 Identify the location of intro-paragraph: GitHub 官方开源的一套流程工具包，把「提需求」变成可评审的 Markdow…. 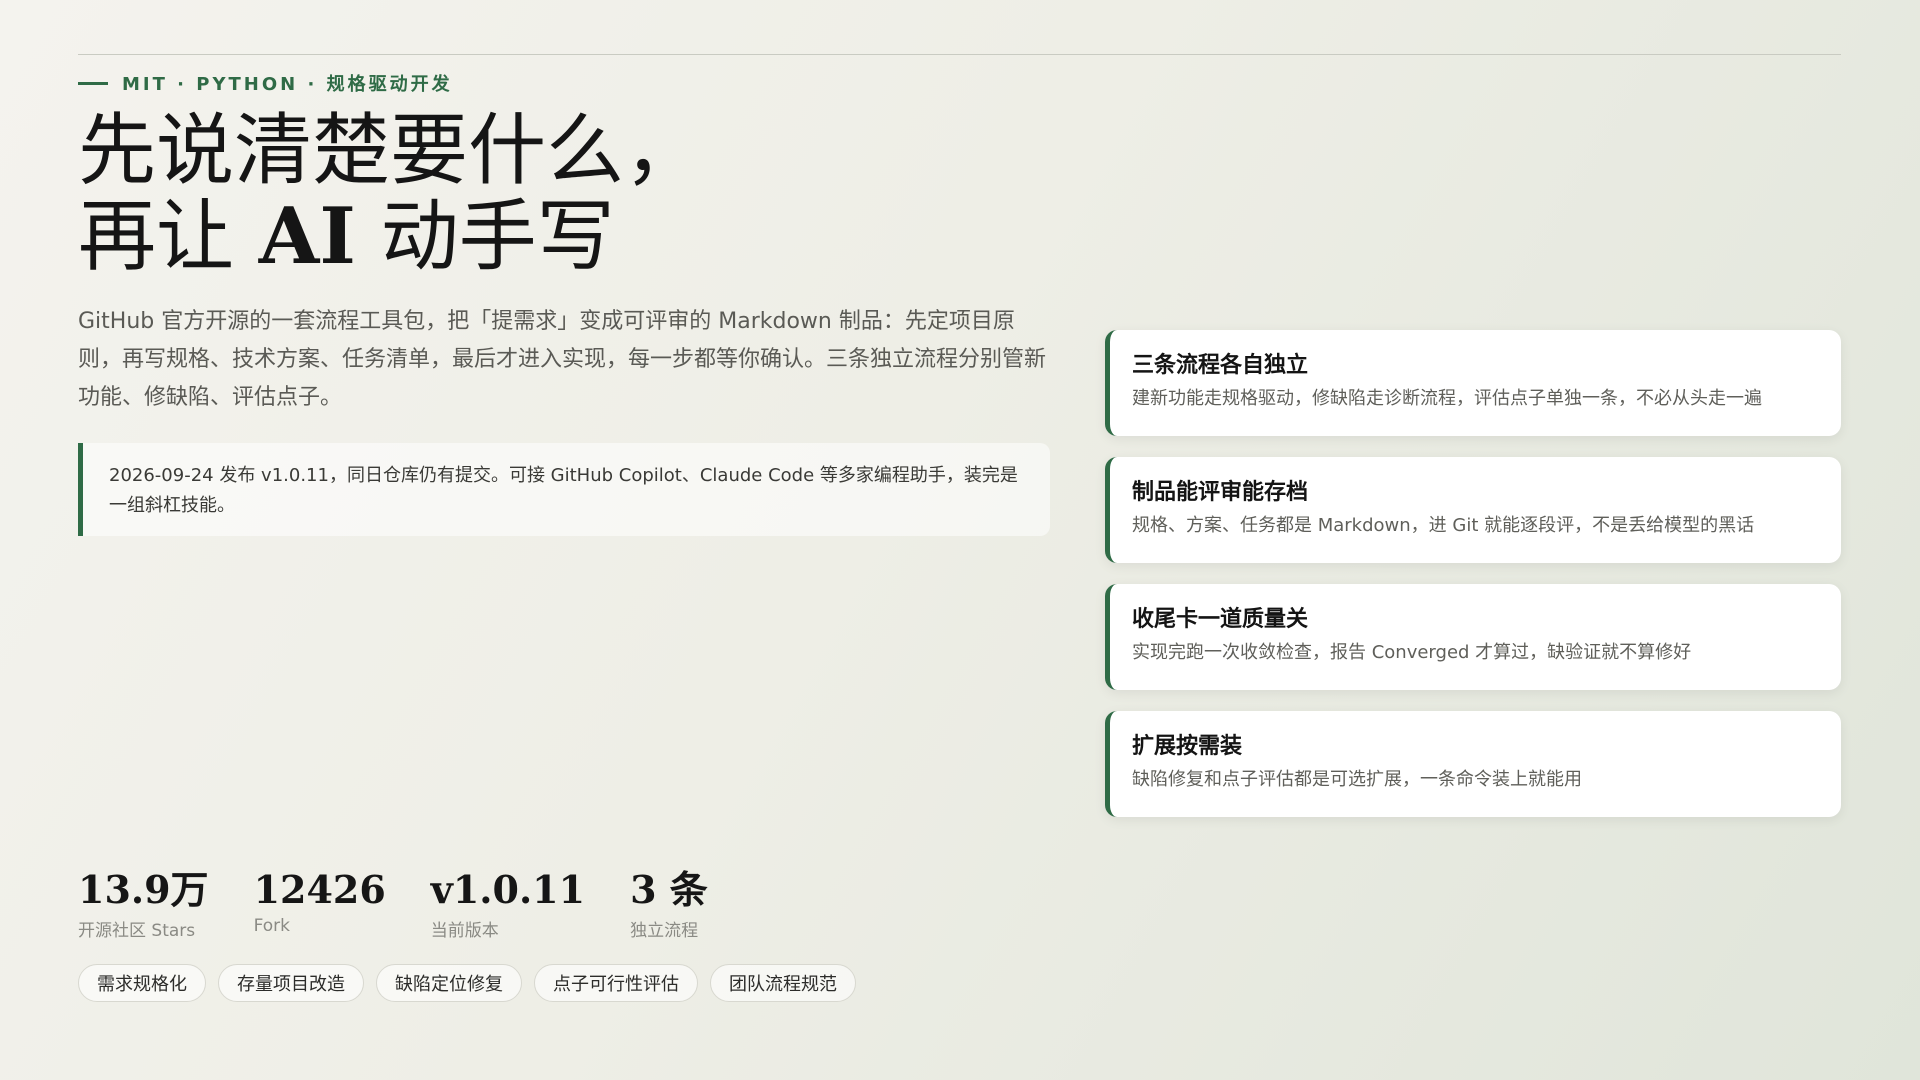
(562, 359).